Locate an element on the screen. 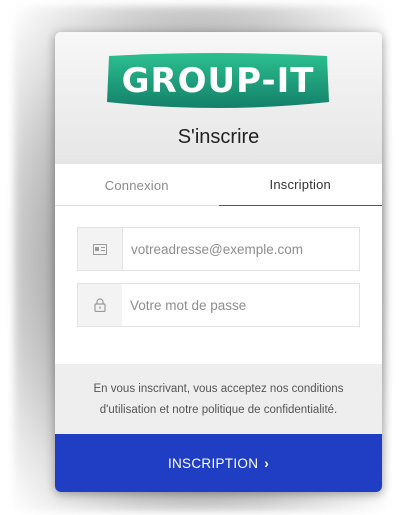 The height and width of the screenshot is (515, 399). email-input is located at coordinates (242, 249).